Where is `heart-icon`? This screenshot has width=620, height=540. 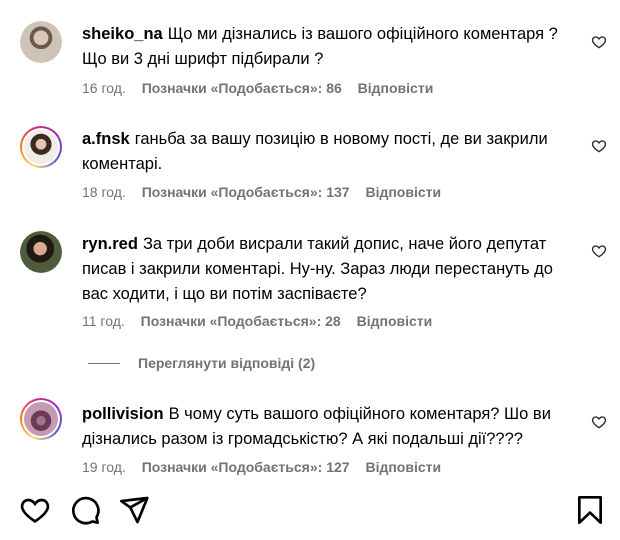 heart-icon is located at coordinates (35, 510).